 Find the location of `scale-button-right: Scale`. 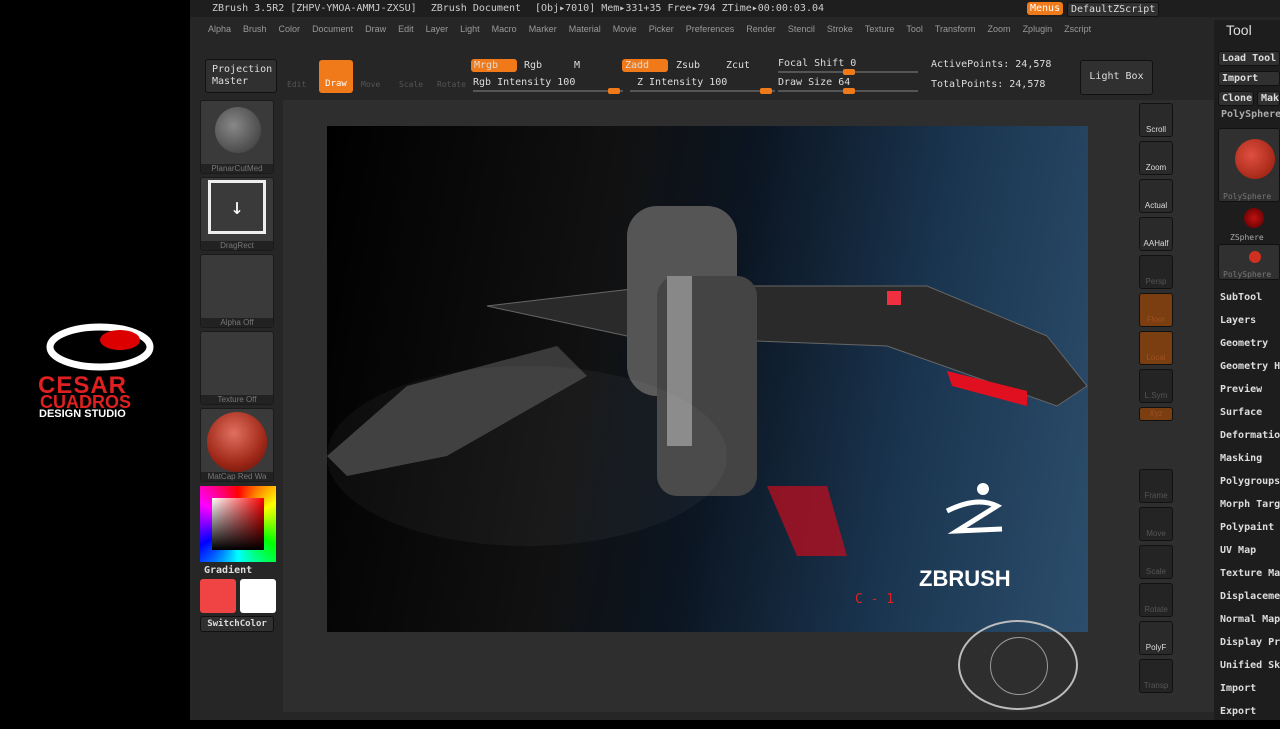

scale-button-right: Scale is located at coordinates (1156, 562).